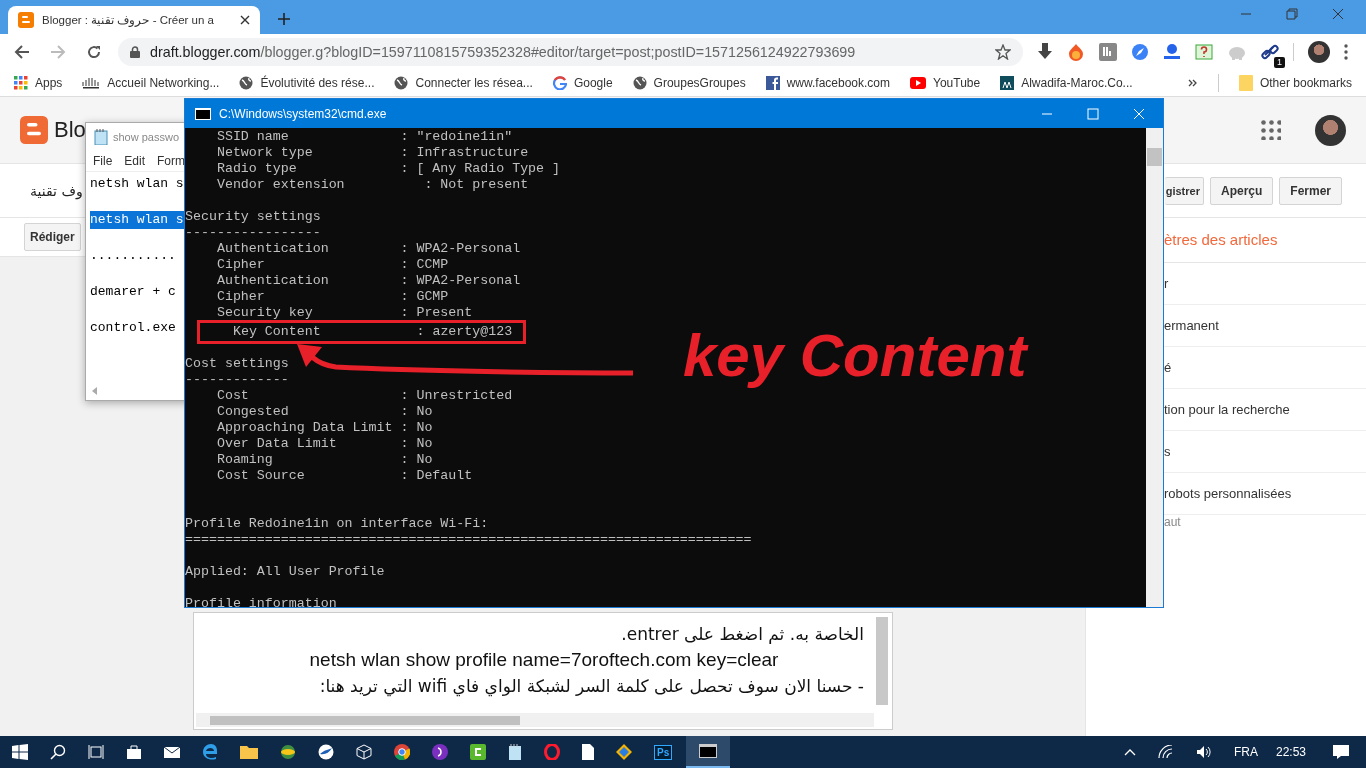  What do you see at coordinates (1093, 113) in the screenshot?
I see `maximize-icon` at bounding box center [1093, 113].